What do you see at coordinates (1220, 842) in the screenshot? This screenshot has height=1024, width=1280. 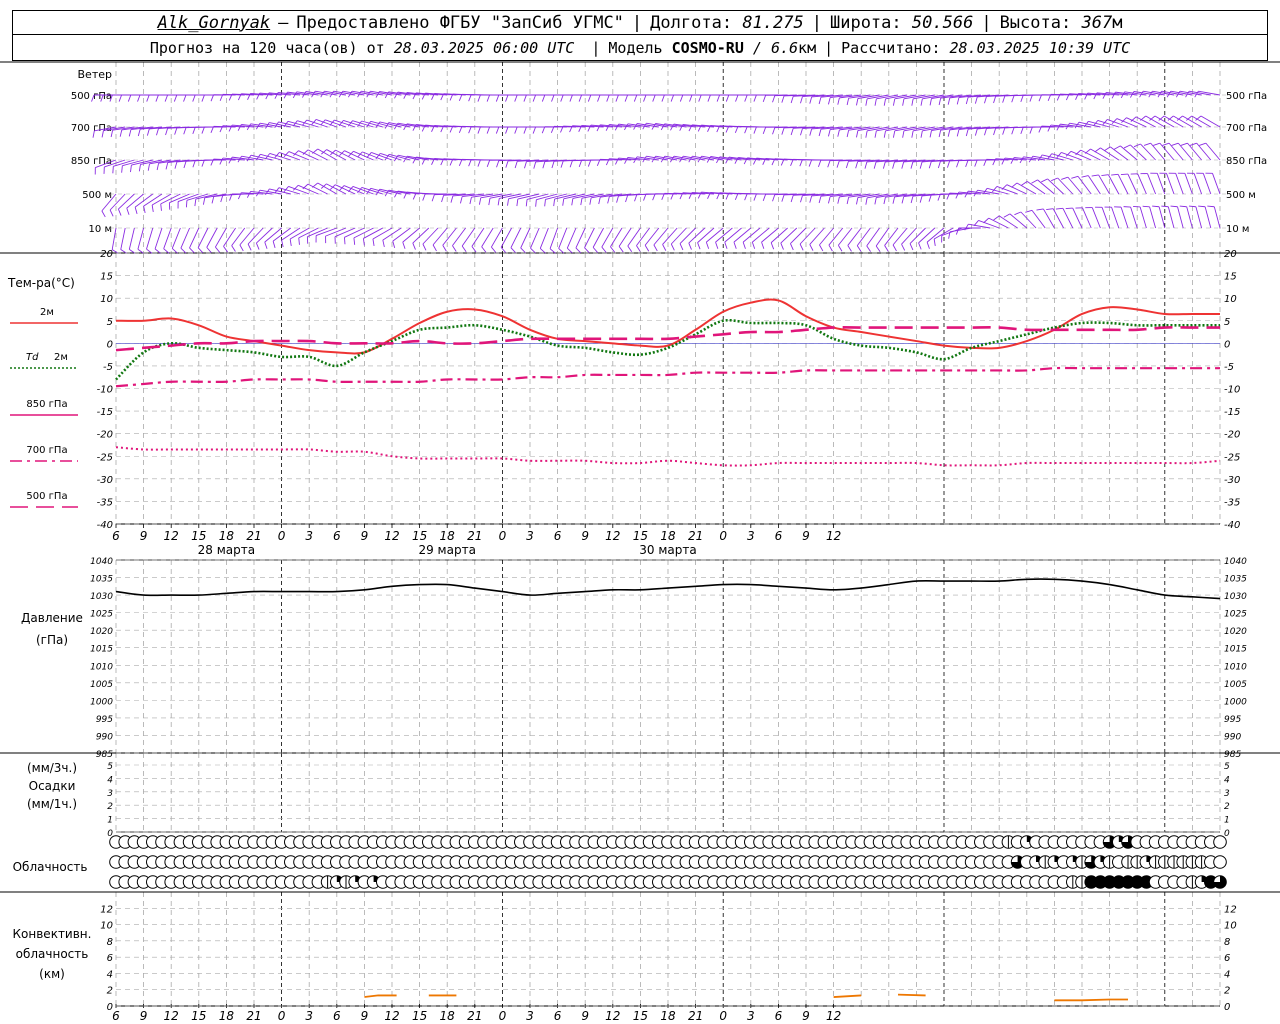 I see `cloud-circle` at bounding box center [1220, 842].